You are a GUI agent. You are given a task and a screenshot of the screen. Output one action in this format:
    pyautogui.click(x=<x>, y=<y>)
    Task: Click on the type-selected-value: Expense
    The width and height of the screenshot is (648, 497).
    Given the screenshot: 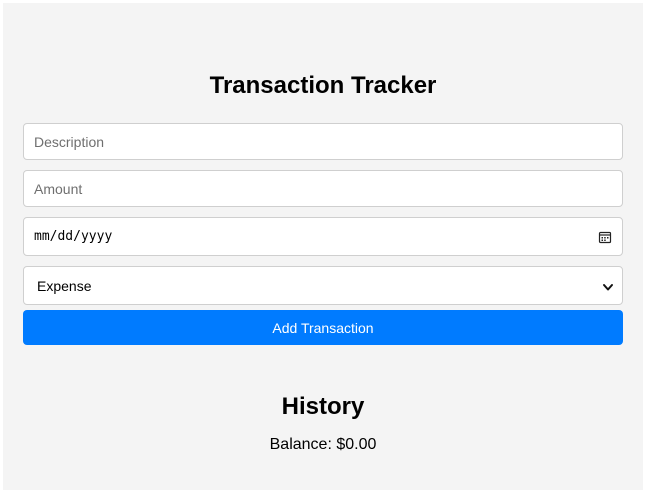 What is the action you would take?
    pyautogui.click(x=64, y=285)
    